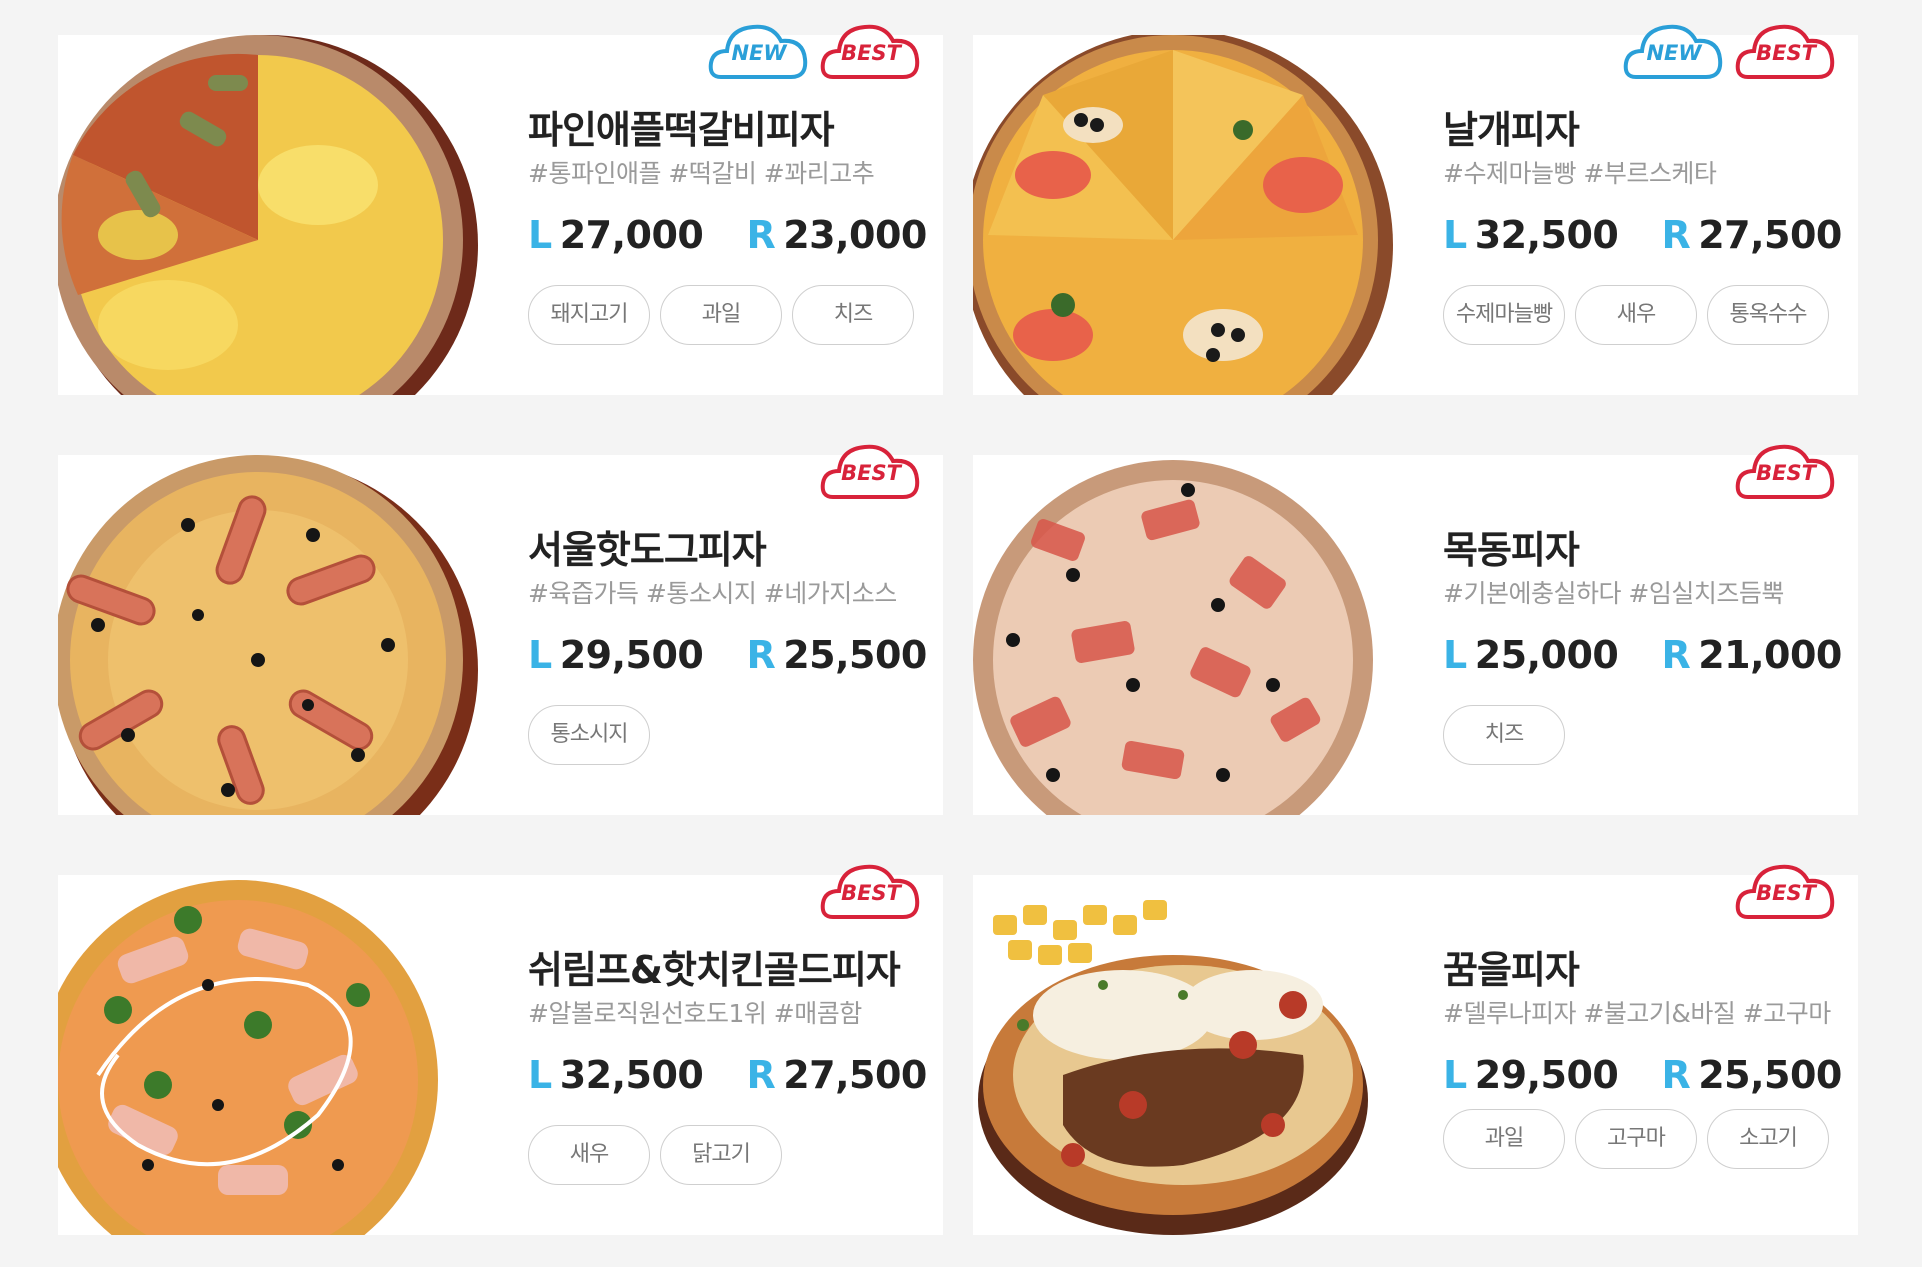 The image size is (1922, 1267). I want to click on shrimp-chicken-pizza-image, so click(278, 1055).